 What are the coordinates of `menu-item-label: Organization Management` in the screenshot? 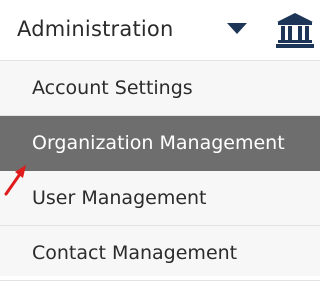 It's located at (158, 143).